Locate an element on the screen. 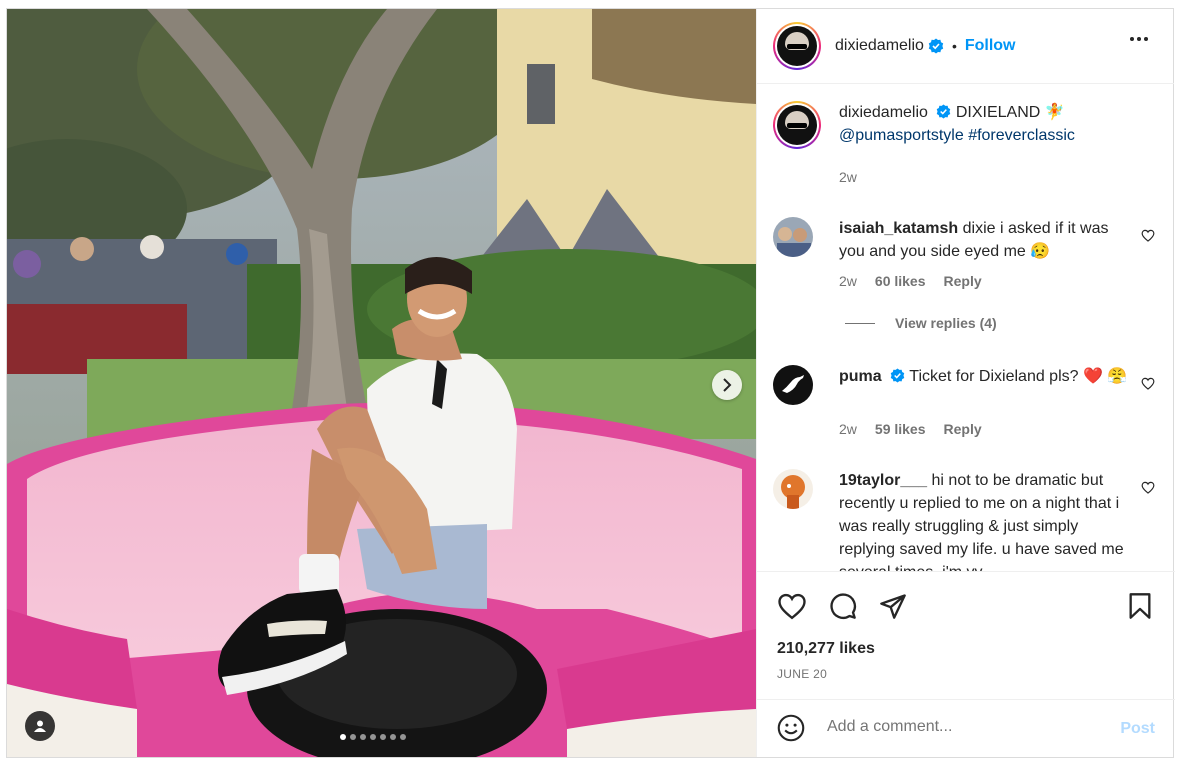 The image size is (1179, 764). caption-emoji: 🧚 is located at coordinates (1054, 112).